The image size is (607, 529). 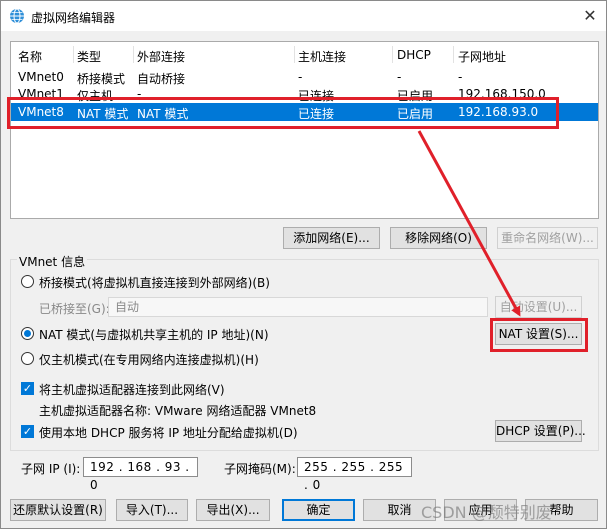 I want to click on annotation-highlight-row, so click(x=283, y=113).